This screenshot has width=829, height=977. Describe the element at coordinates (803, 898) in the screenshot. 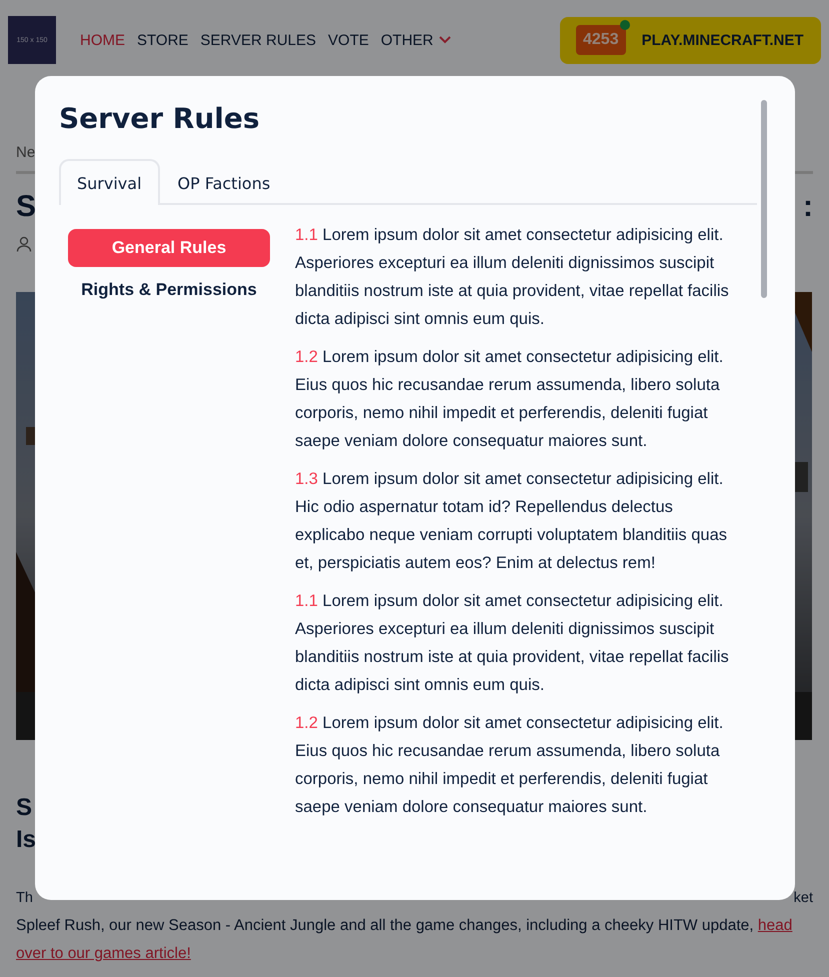

I see `intro-text-end: ket` at that location.